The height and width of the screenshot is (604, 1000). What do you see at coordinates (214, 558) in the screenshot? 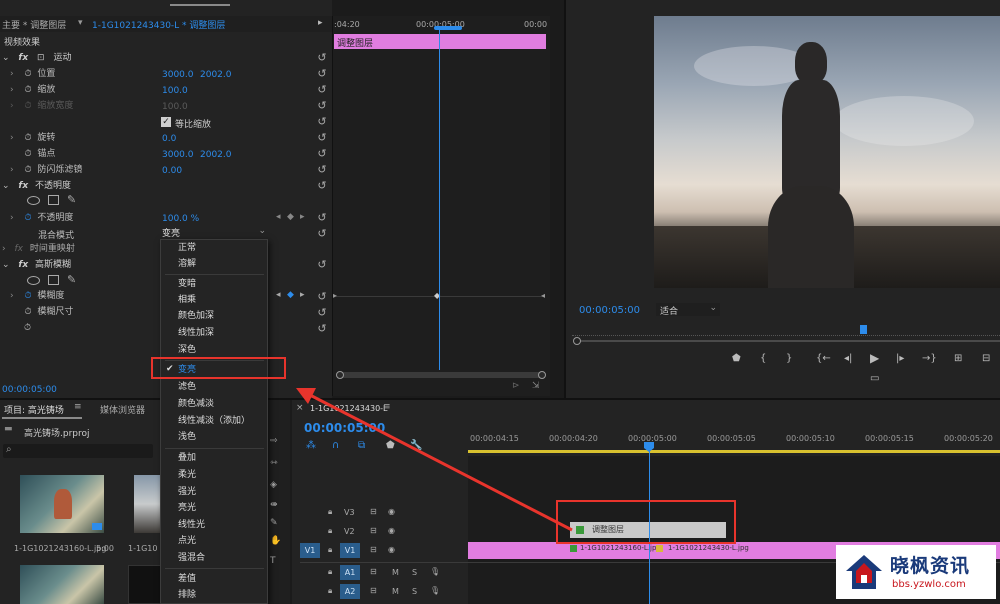
I see `menu-item-hard-mix: 强混合` at bounding box center [214, 558].